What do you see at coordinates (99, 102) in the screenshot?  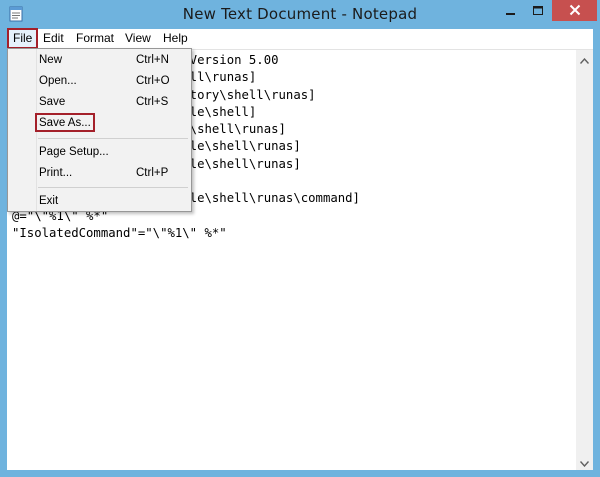 I see `menu-item-save: Save Ctrl+S` at bounding box center [99, 102].